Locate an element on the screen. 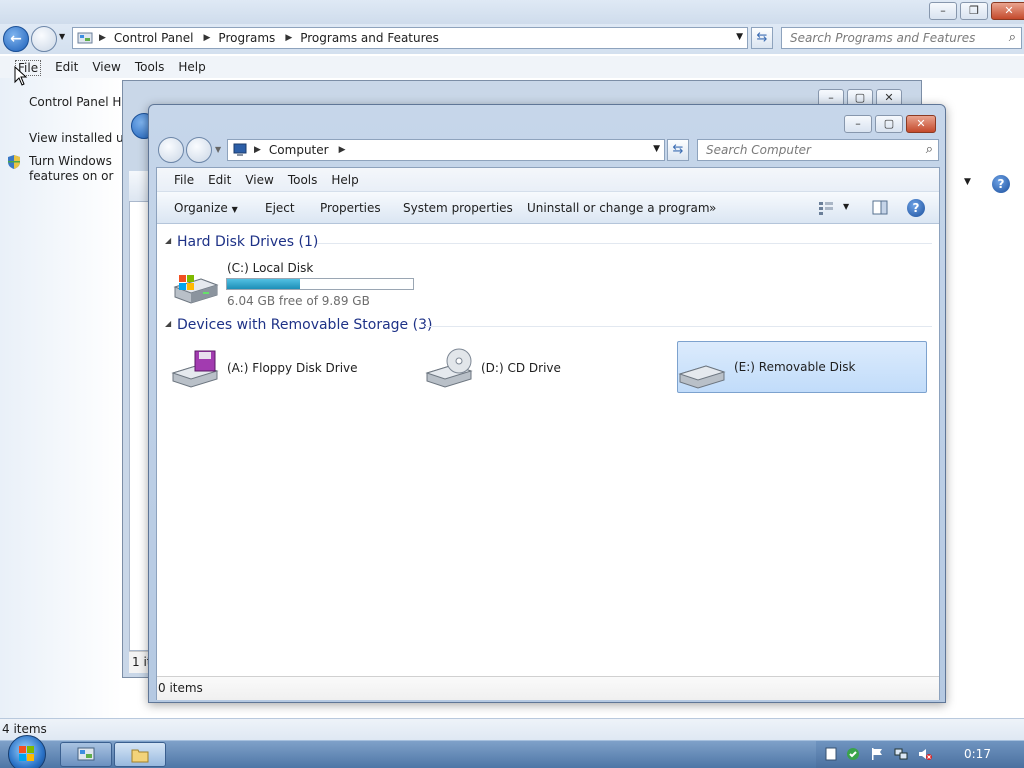 The image size is (1024, 768). drive-name: (C:) Local Disk is located at coordinates (270, 268).